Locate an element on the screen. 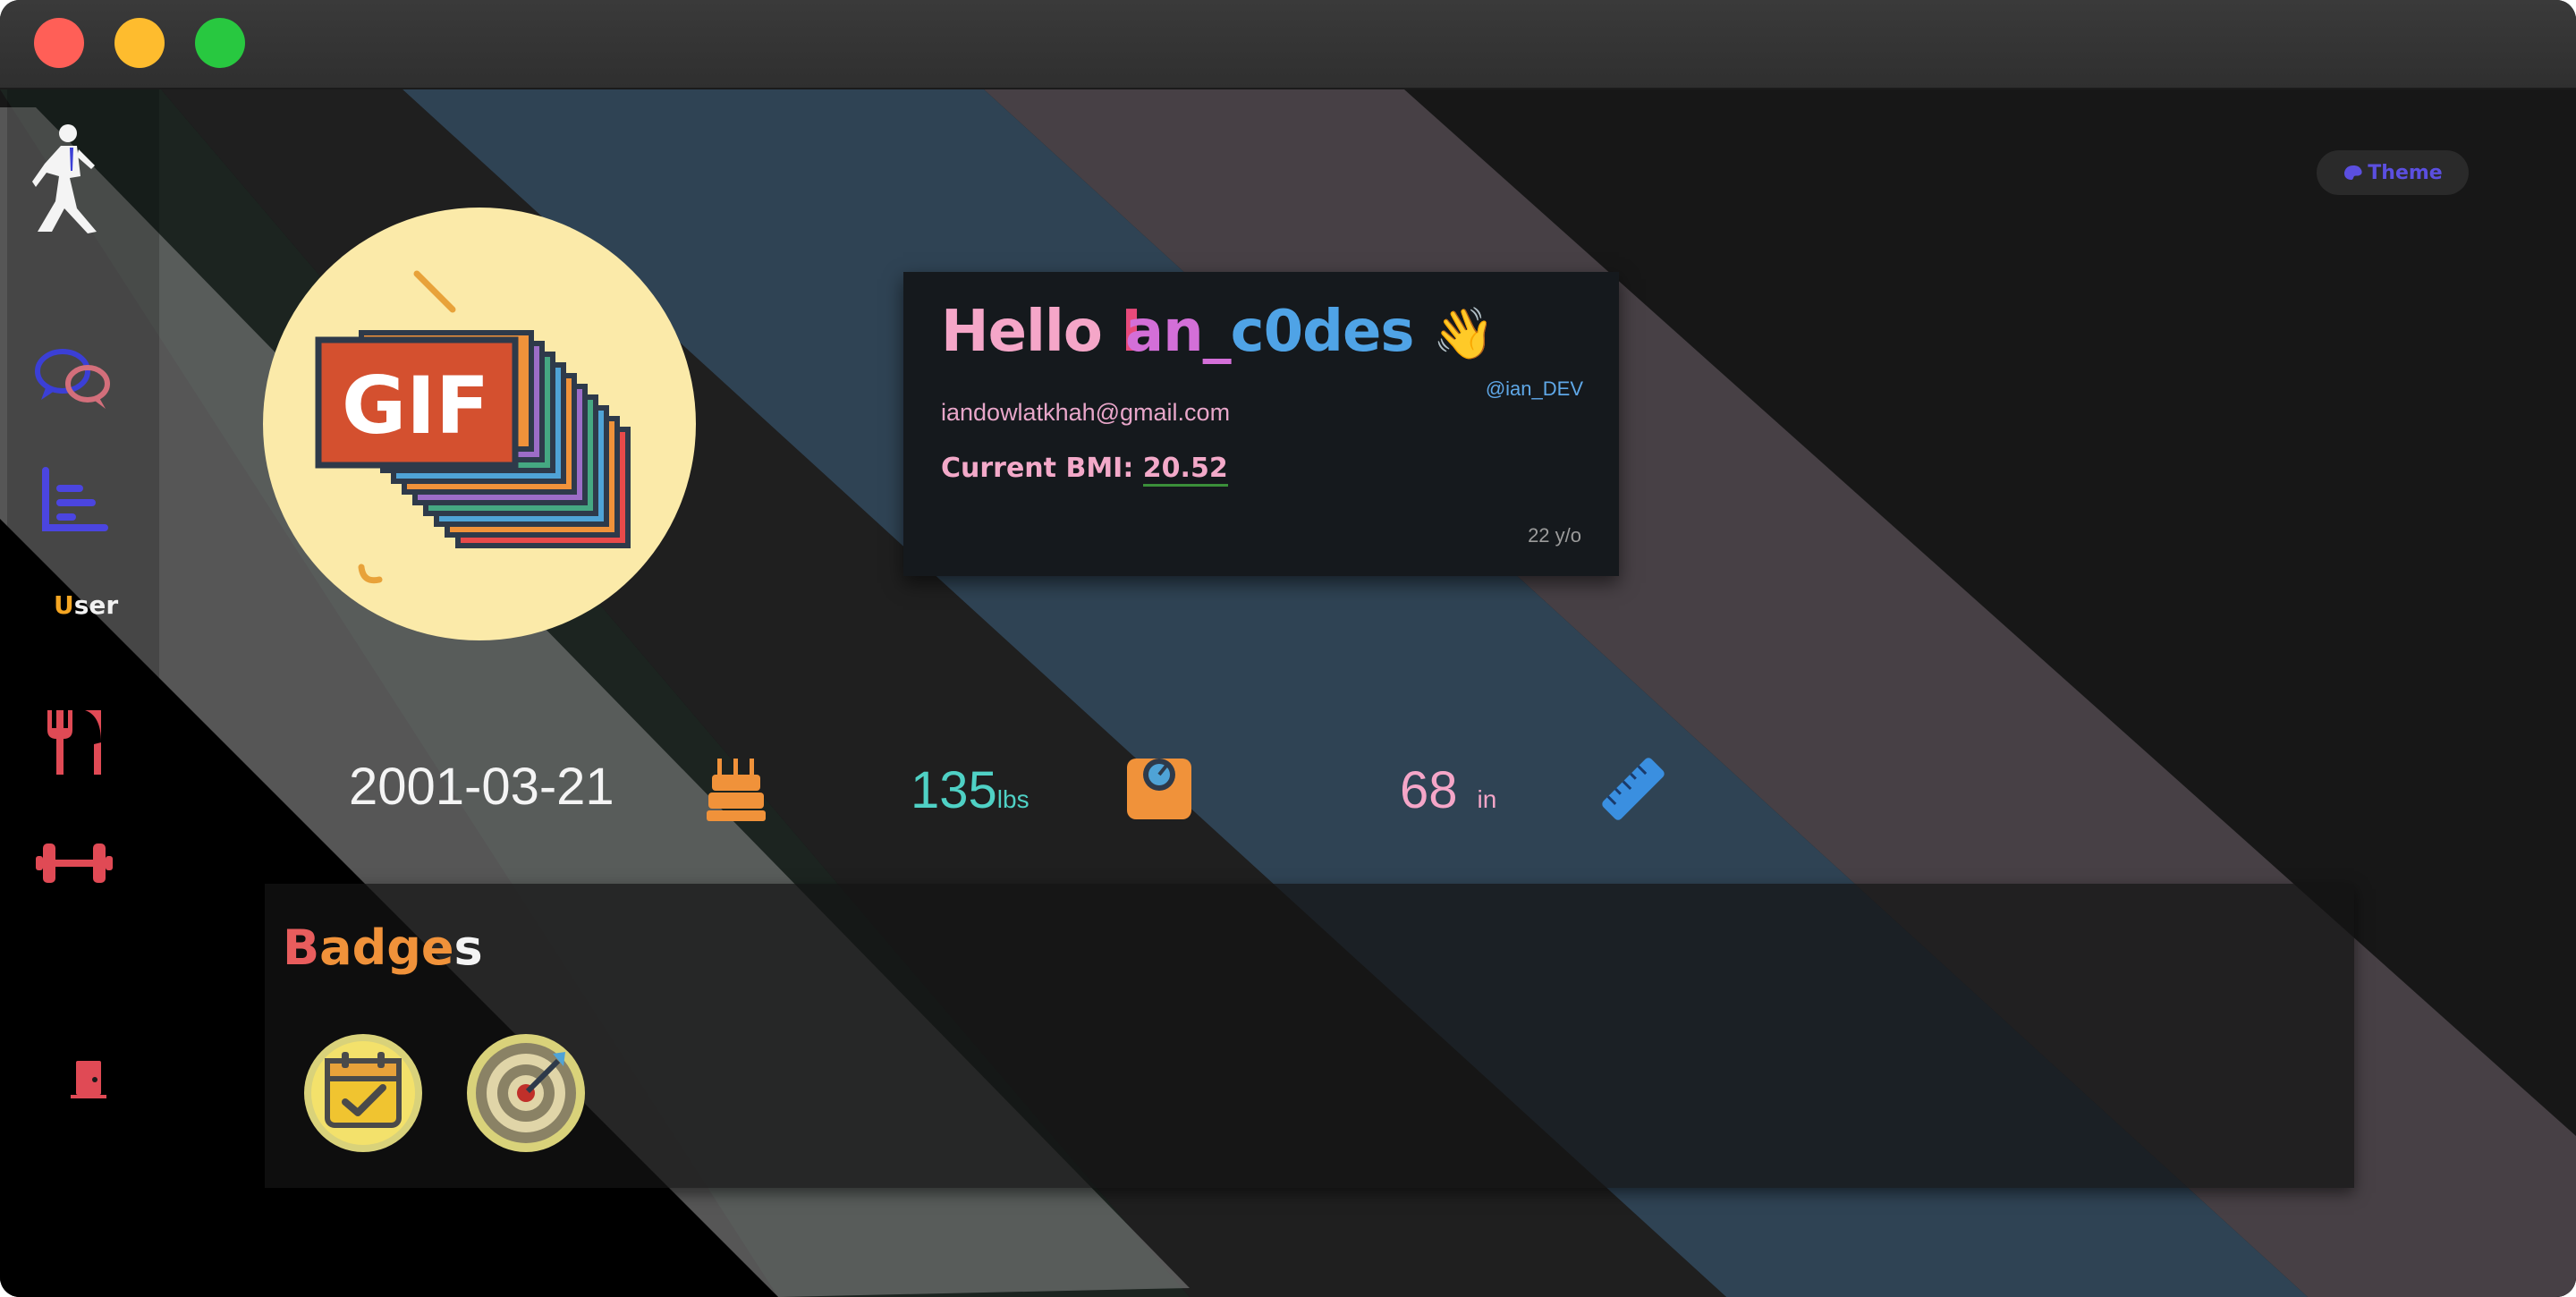  chat-bubbles-icon is located at coordinates (72, 379).